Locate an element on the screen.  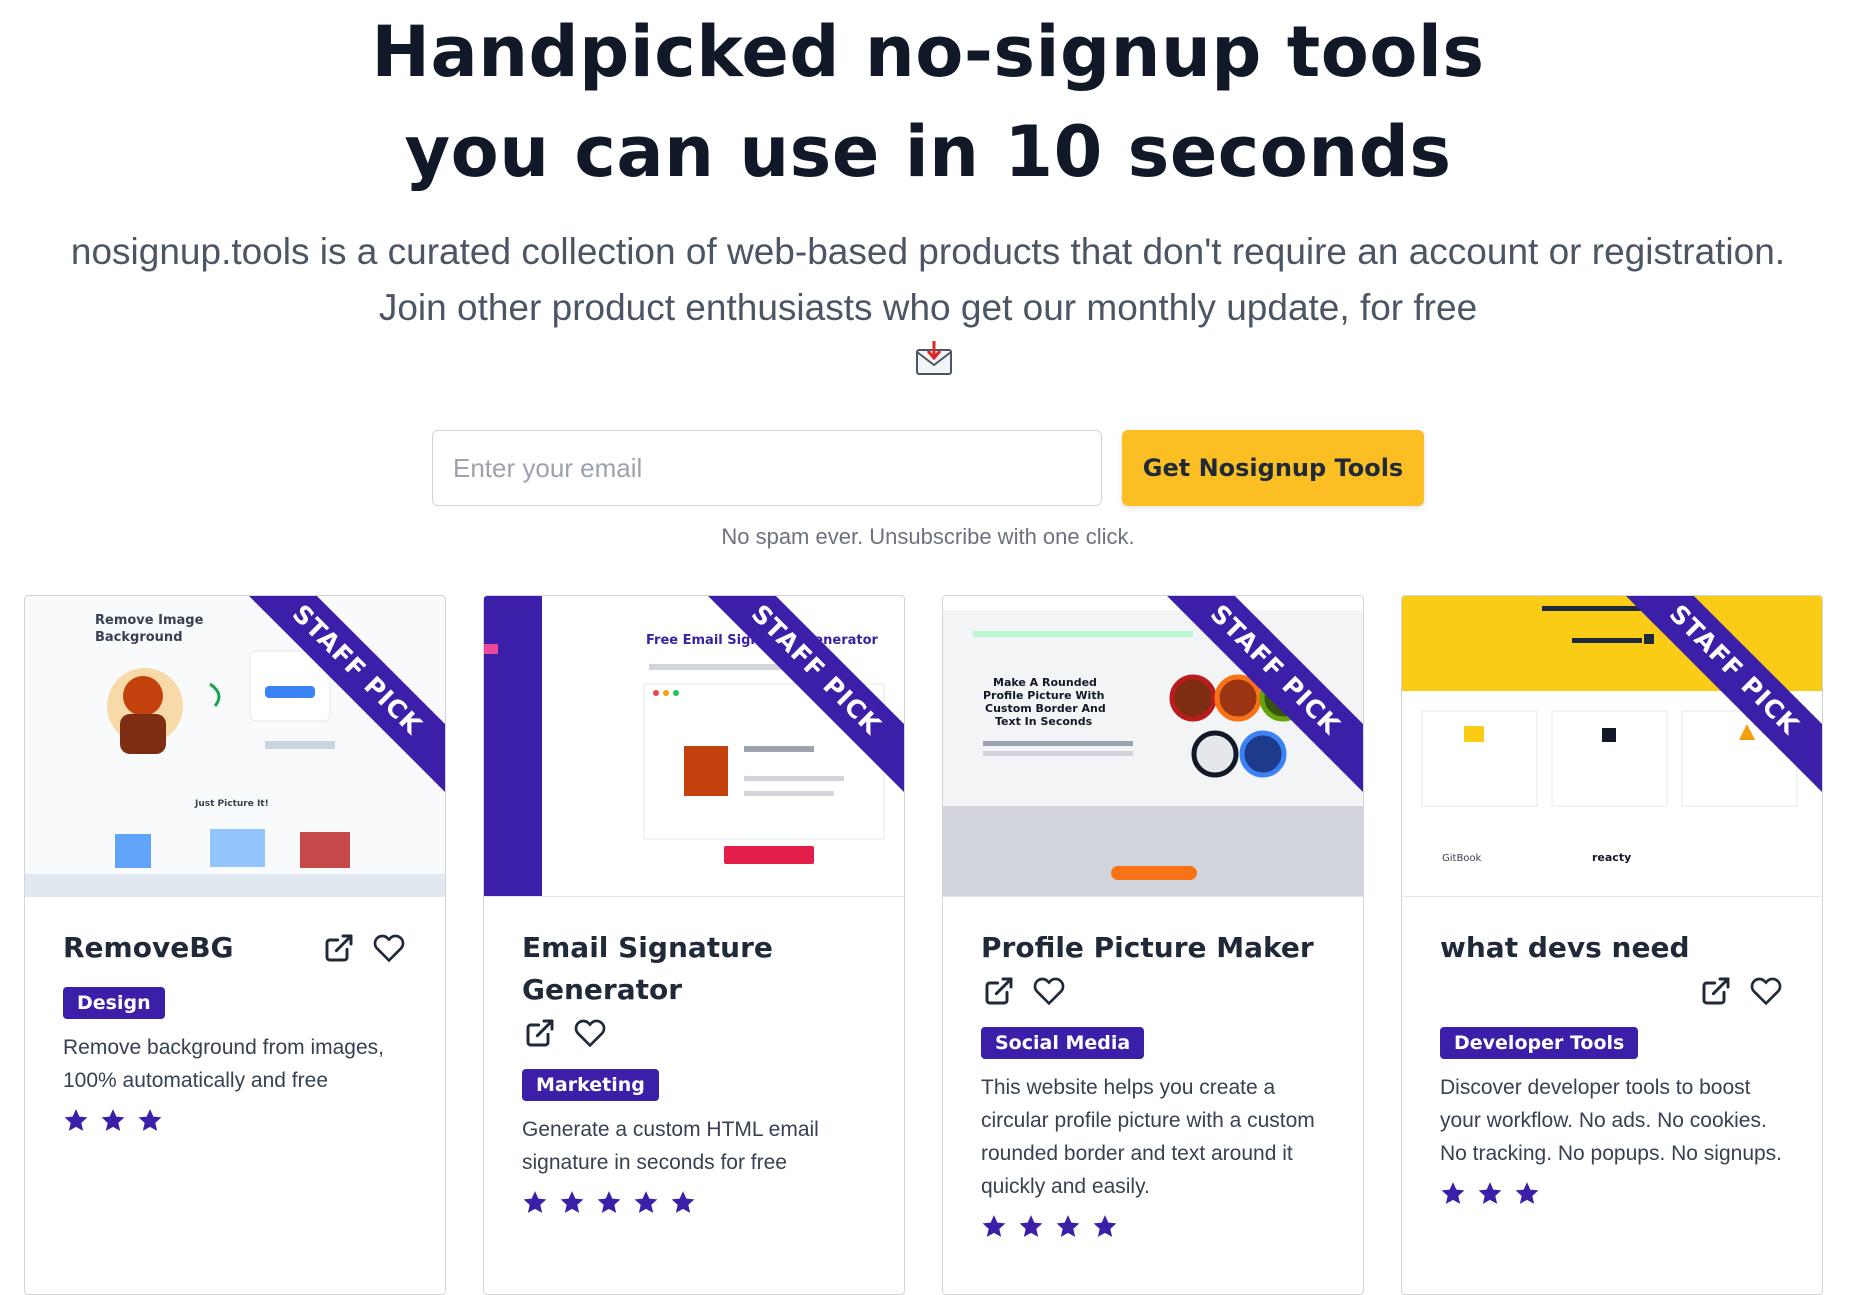
category-tag: Design is located at coordinates (114, 1003).